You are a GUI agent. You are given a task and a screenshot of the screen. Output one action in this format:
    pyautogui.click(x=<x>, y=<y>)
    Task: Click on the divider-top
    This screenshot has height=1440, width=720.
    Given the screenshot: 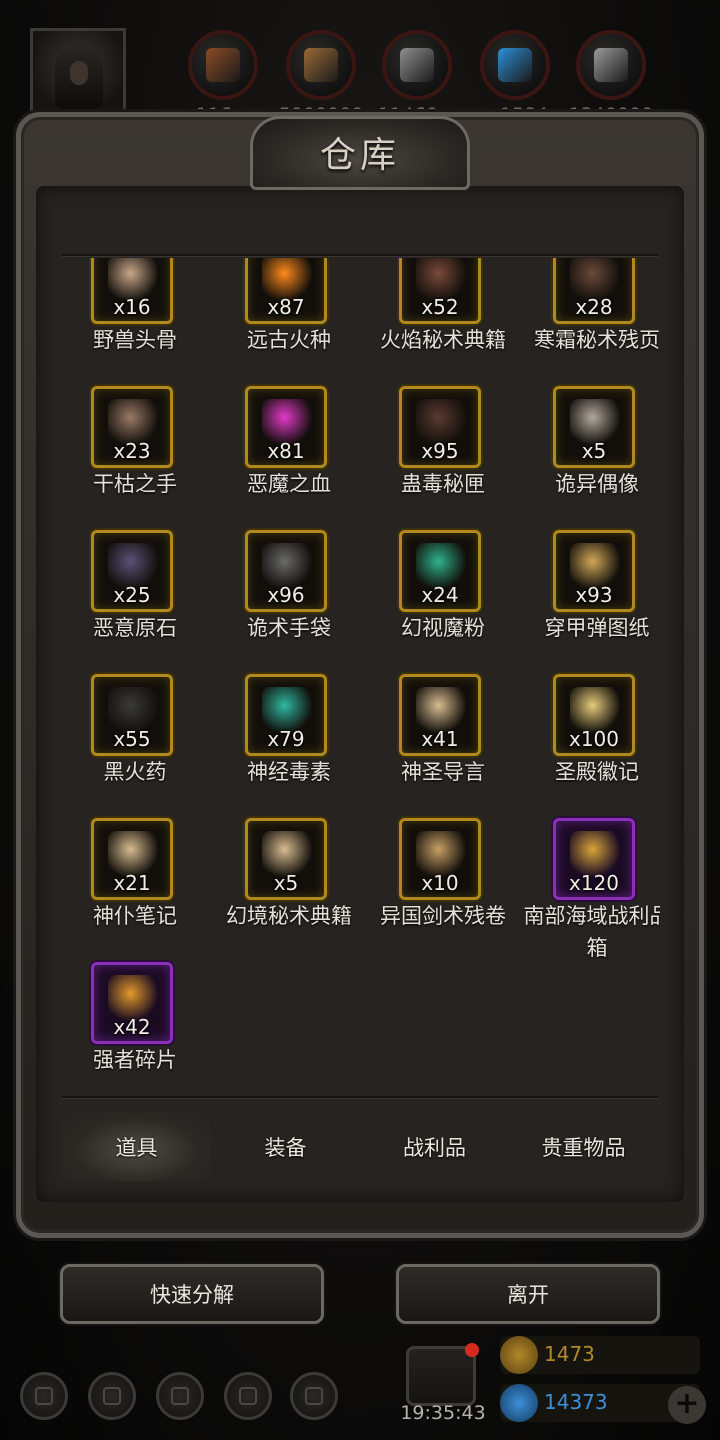 What is the action you would take?
    pyautogui.click(x=360, y=255)
    